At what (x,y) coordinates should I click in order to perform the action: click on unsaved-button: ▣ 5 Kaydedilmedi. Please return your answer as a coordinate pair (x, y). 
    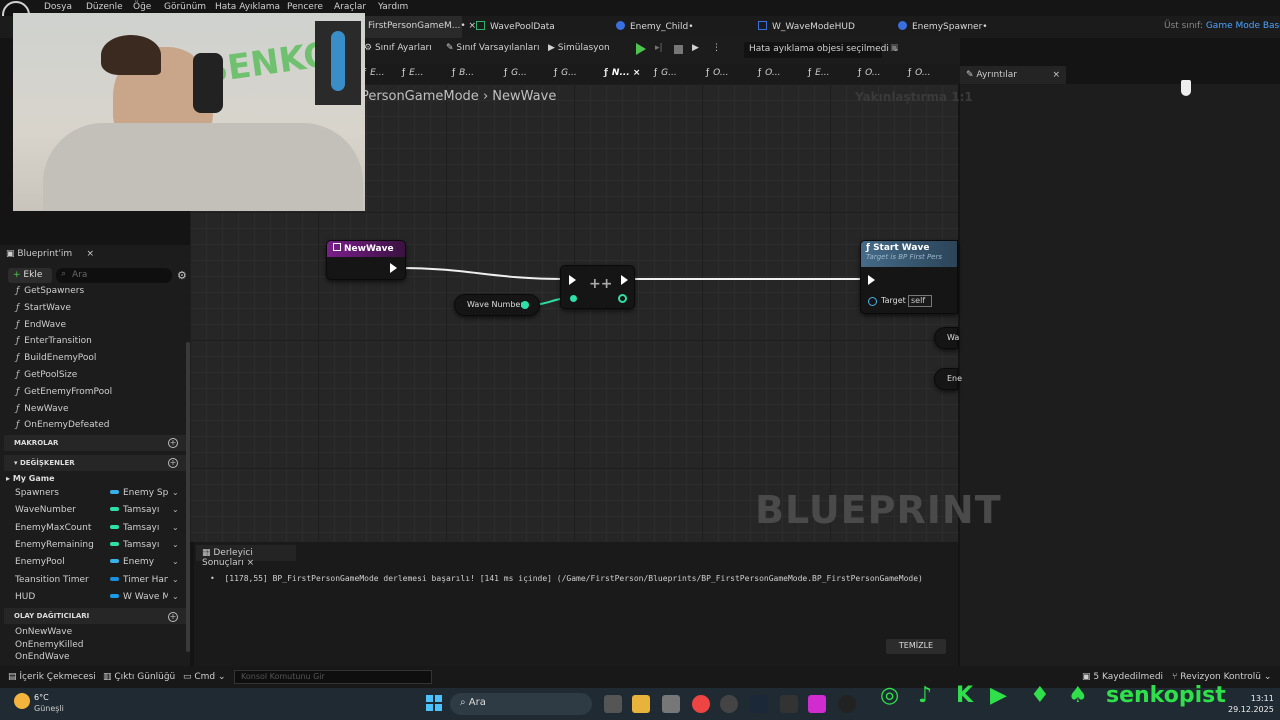
    Looking at the image, I should click on (1122, 677).